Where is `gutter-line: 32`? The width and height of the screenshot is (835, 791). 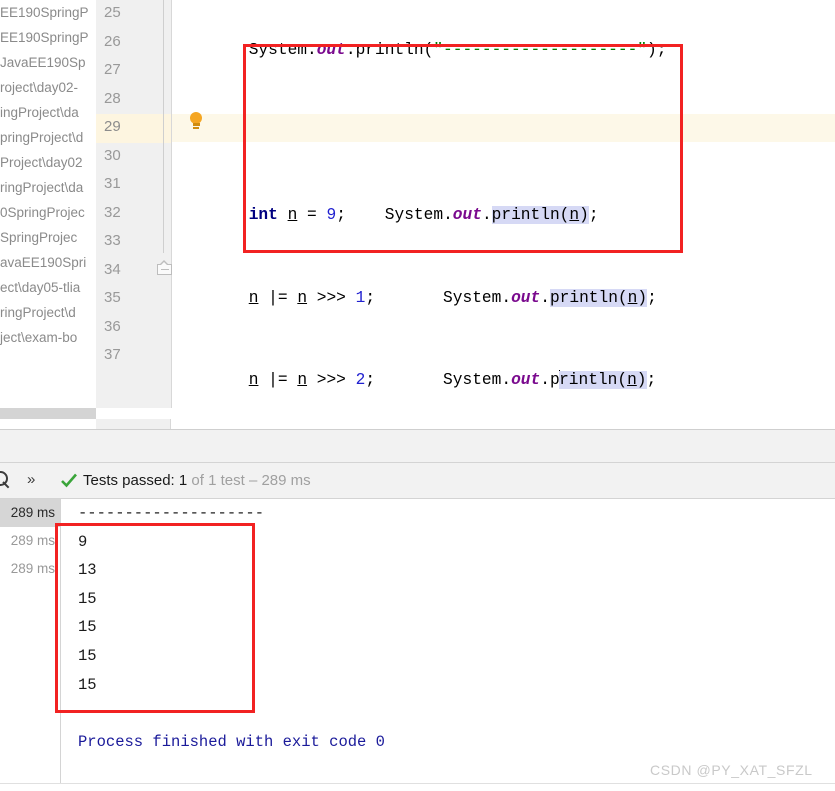
gutter-line: 32 is located at coordinates (133, 214).